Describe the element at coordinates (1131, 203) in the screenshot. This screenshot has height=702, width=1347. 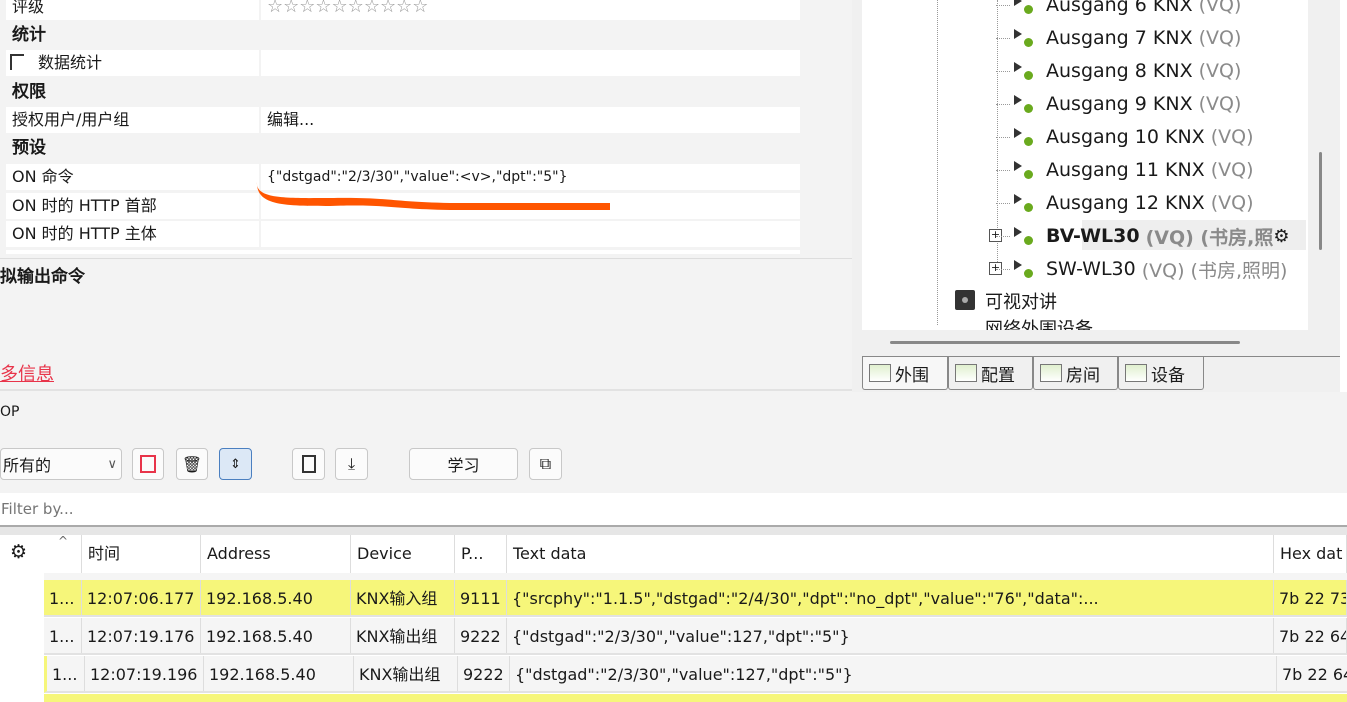
I see `tree-item: Ausgang 12 KNX (VQ)` at that location.